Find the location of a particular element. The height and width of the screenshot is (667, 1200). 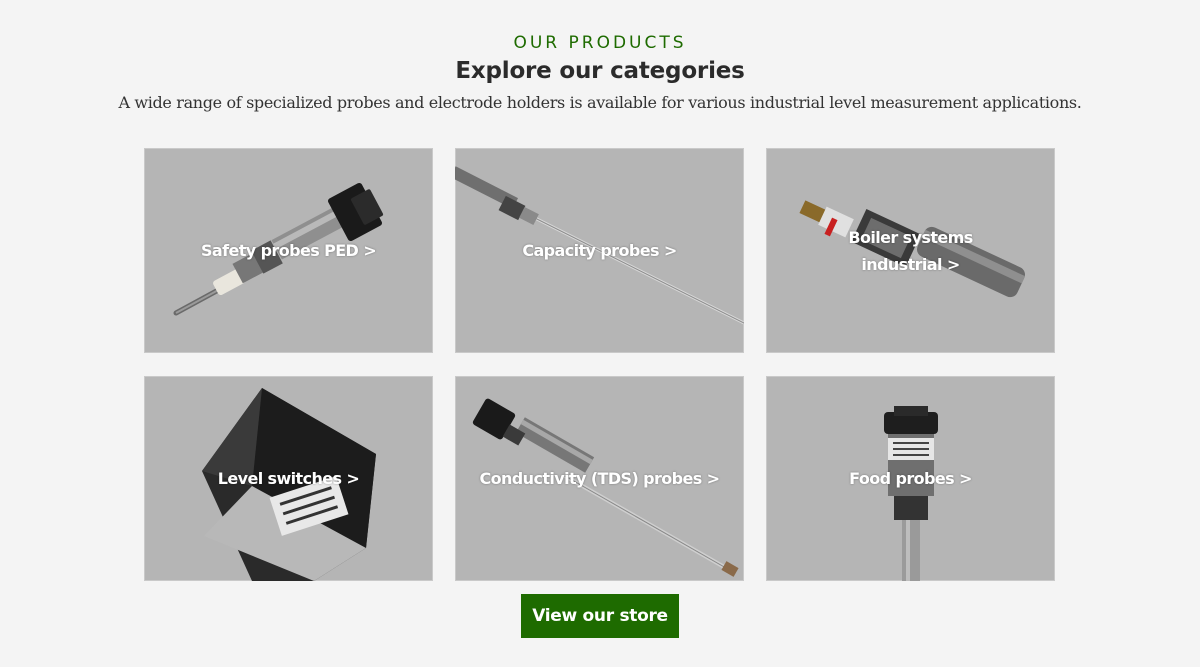

category-label: Capacity probes > is located at coordinates (599, 250).